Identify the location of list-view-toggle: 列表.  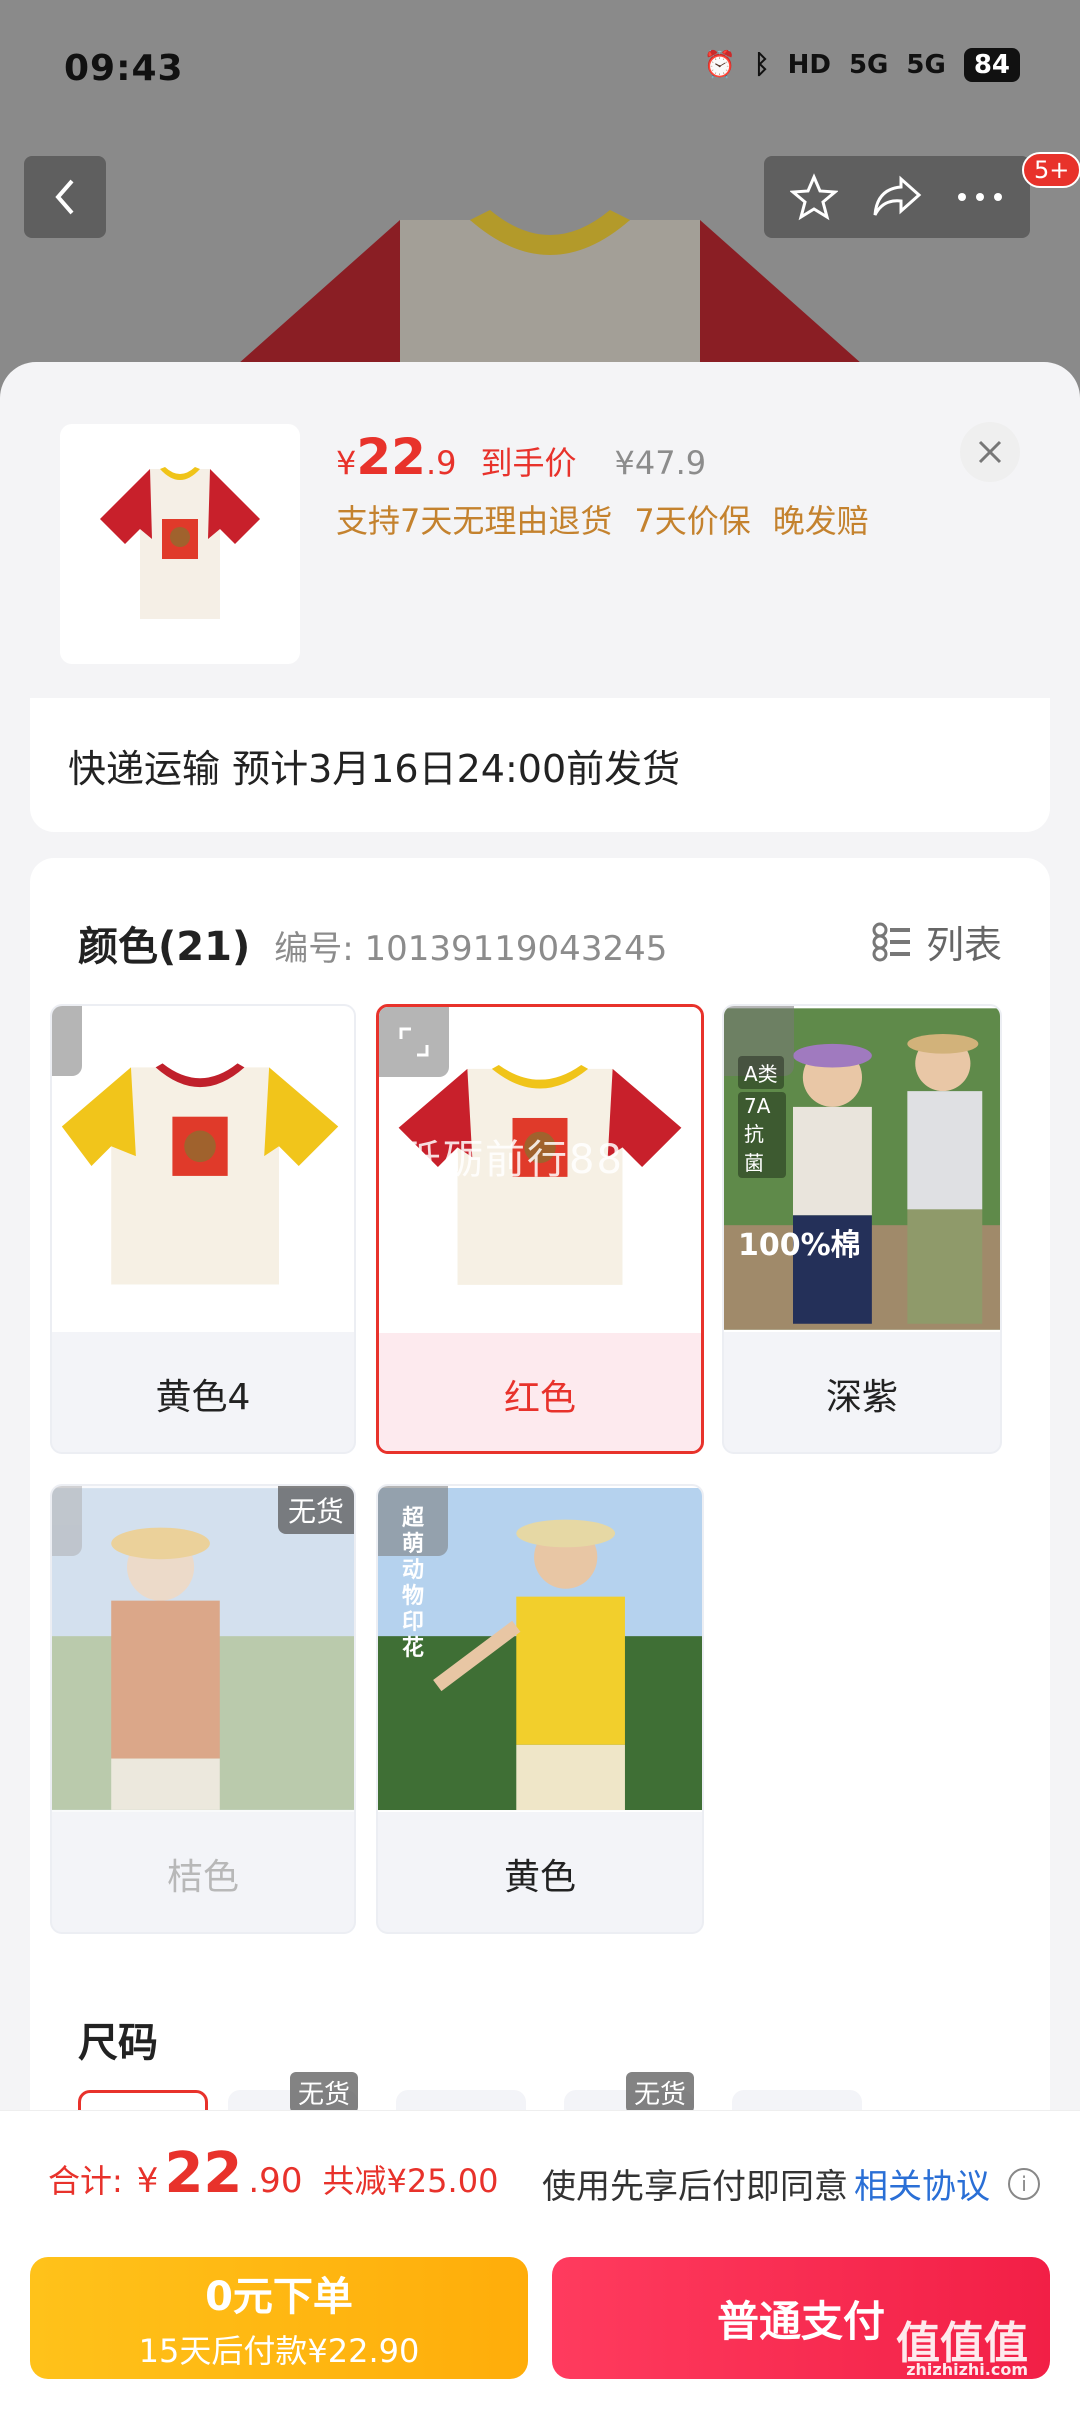
(937, 941).